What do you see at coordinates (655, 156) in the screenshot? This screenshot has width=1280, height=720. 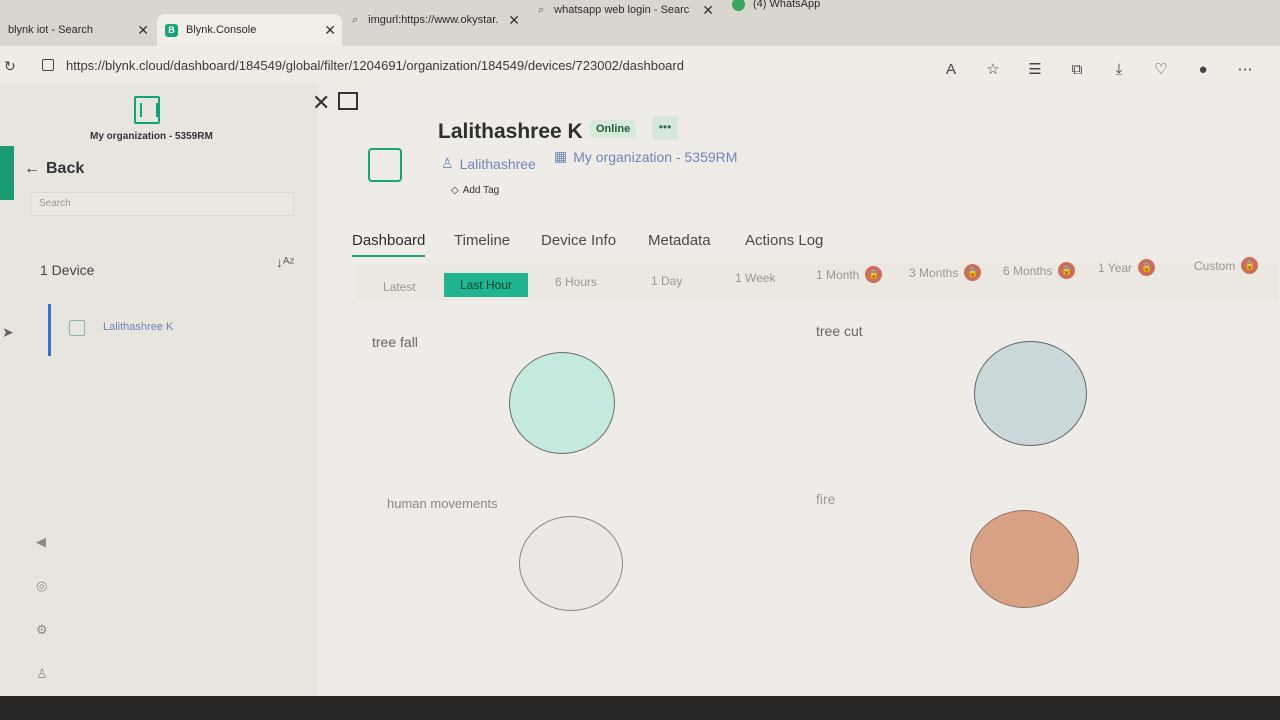 I see `organization-link-label: My organization - 5359RM` at bounding box center [655, 156].